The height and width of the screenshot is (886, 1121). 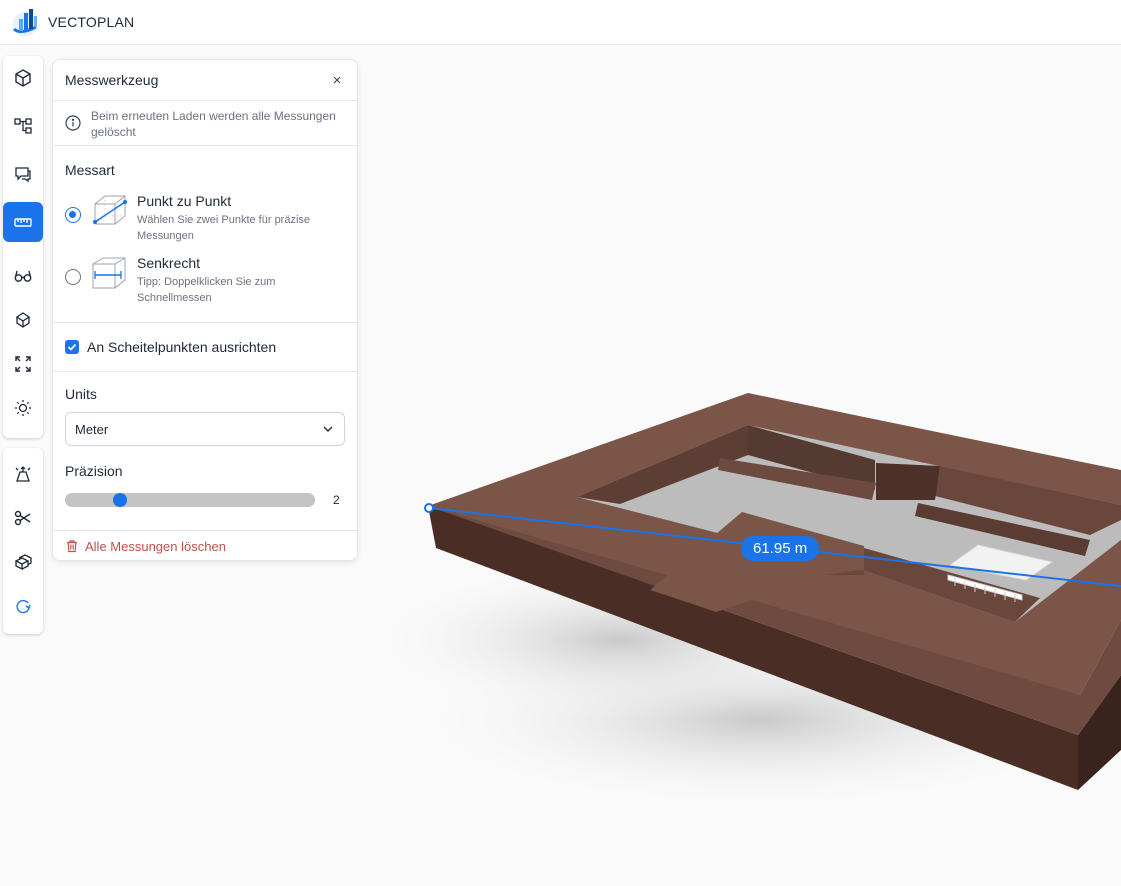 I want to click on refresh-button, so click(x=23, y=606).